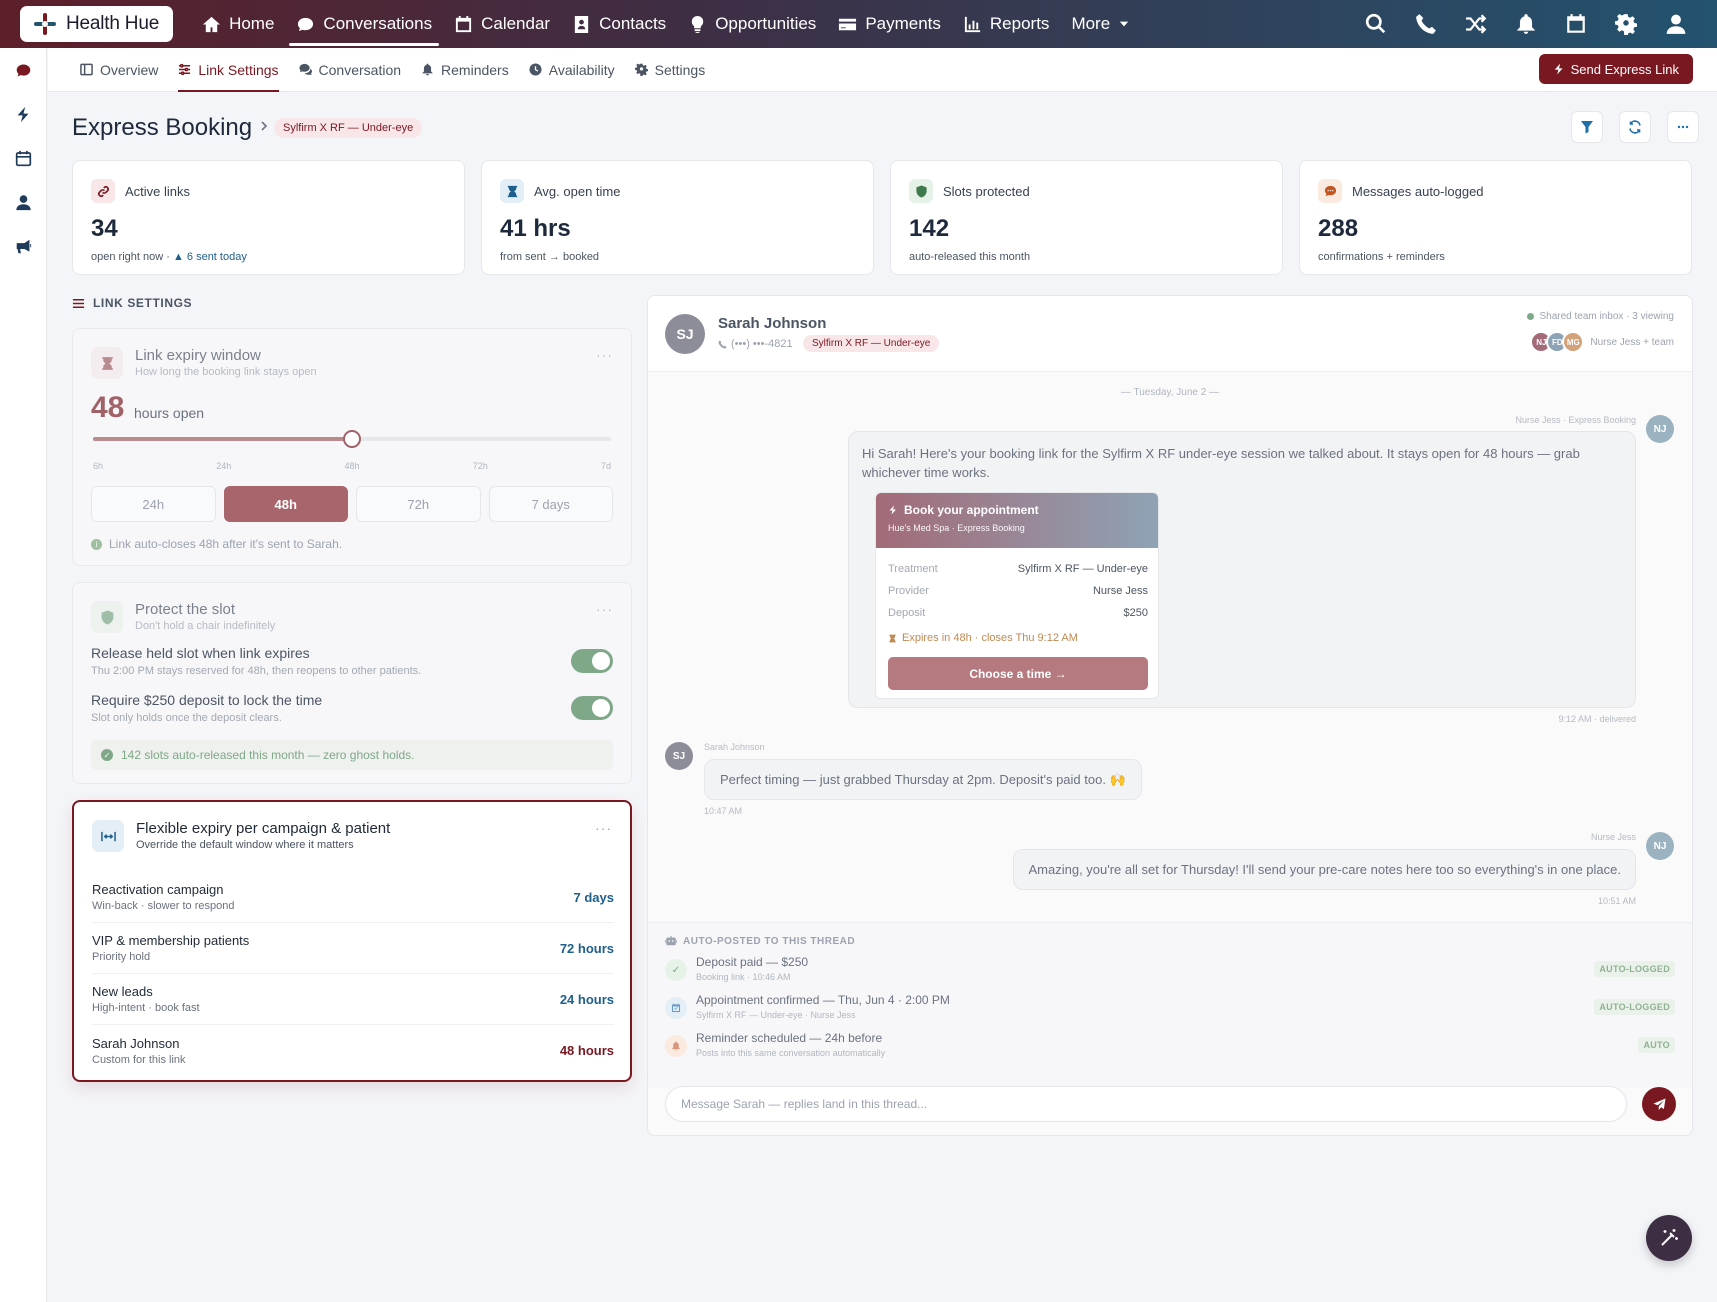 Image resolution: width=1717 pixels, height=1302 pixels. I want to click on stat-label: Active links, so click(158, 191).